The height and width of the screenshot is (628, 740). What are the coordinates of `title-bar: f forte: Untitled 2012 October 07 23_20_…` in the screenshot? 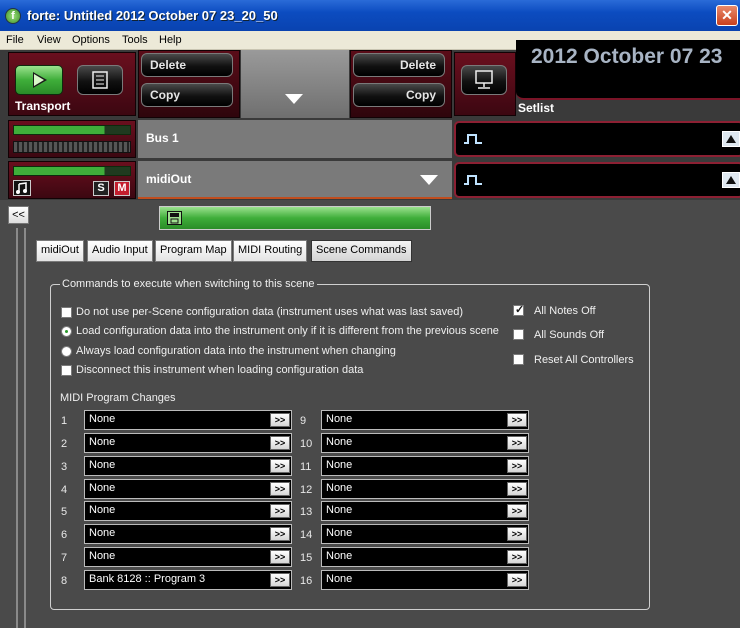 It's located at (370, 15).